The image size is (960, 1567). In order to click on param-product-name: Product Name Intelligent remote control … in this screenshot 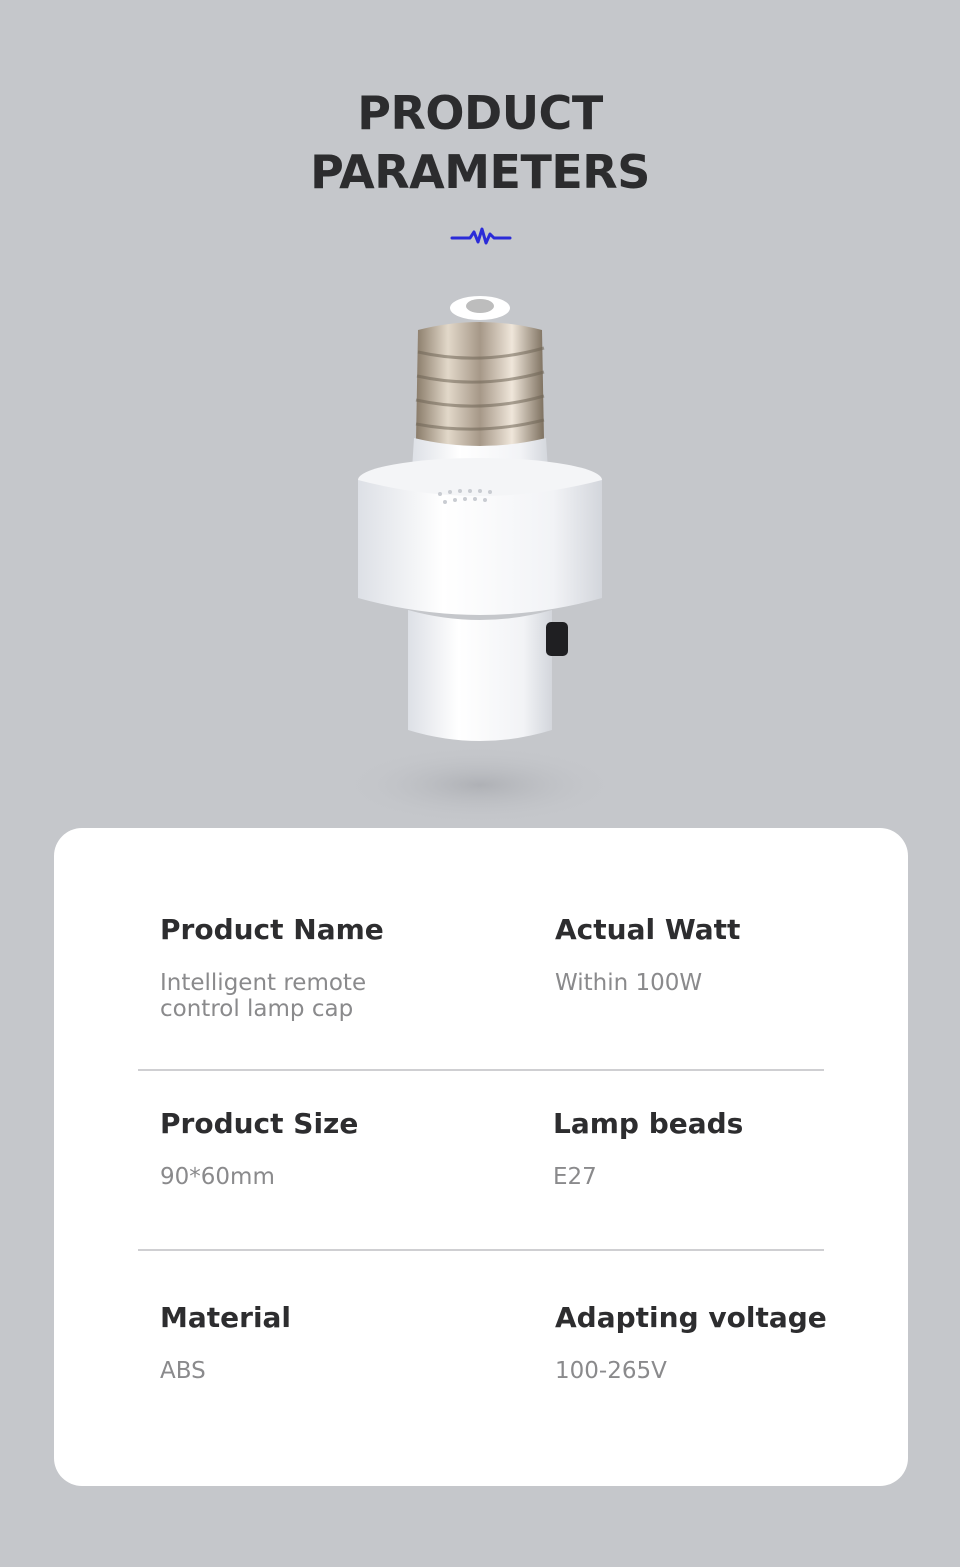, I will do `click(285, 967)`.